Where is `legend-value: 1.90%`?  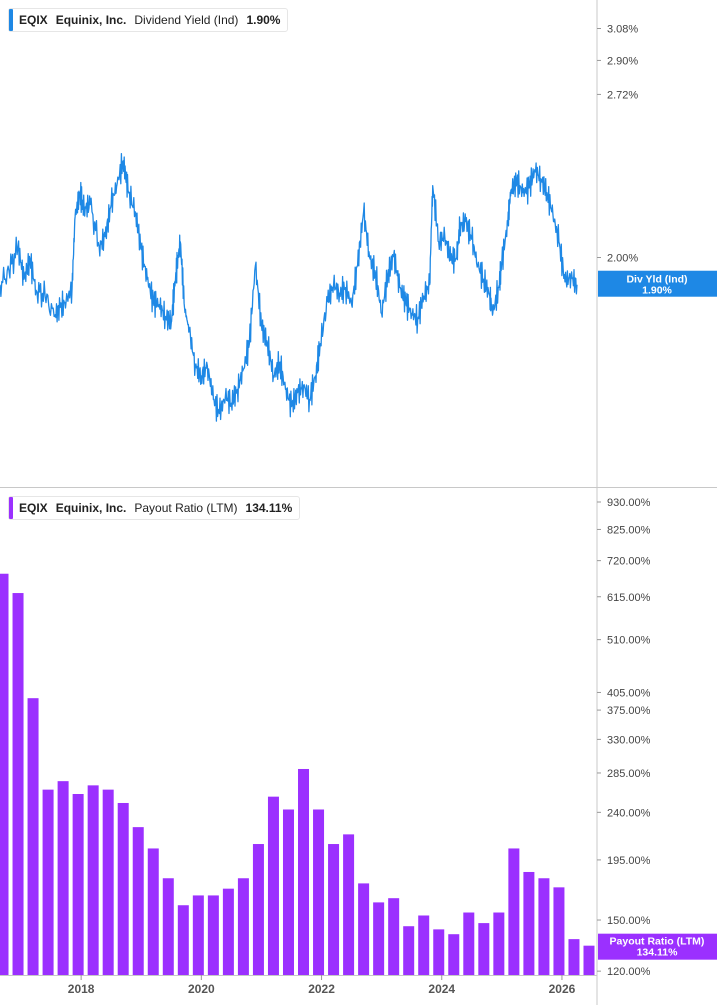
legend-value: 1.90% is located at coordinates (263, 20).